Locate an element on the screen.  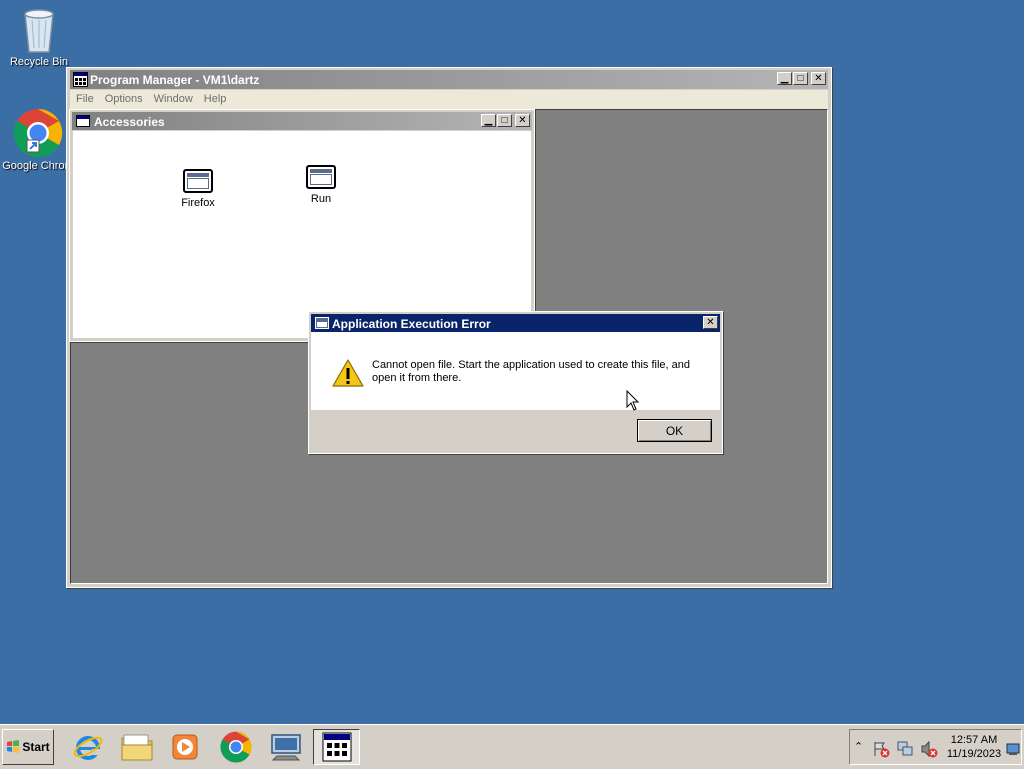
group-window-icon is located at coordinates (83, 121).